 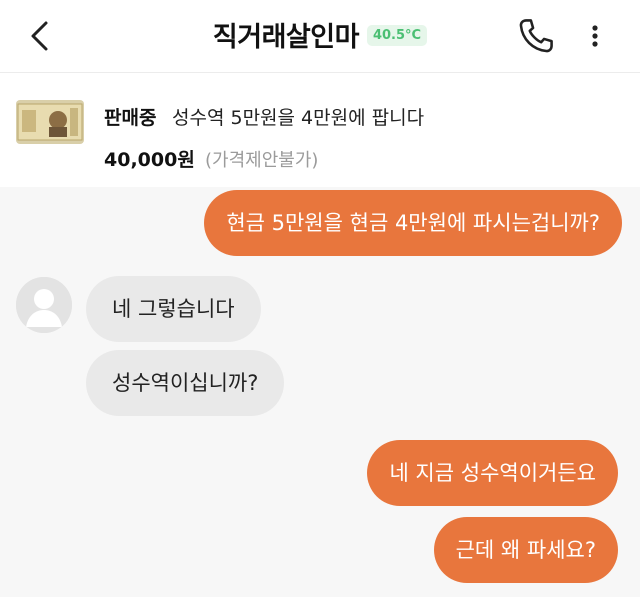 I want to click on message-bubble-sent: 근데 왜 파세요?, so click(x=525, y=550).